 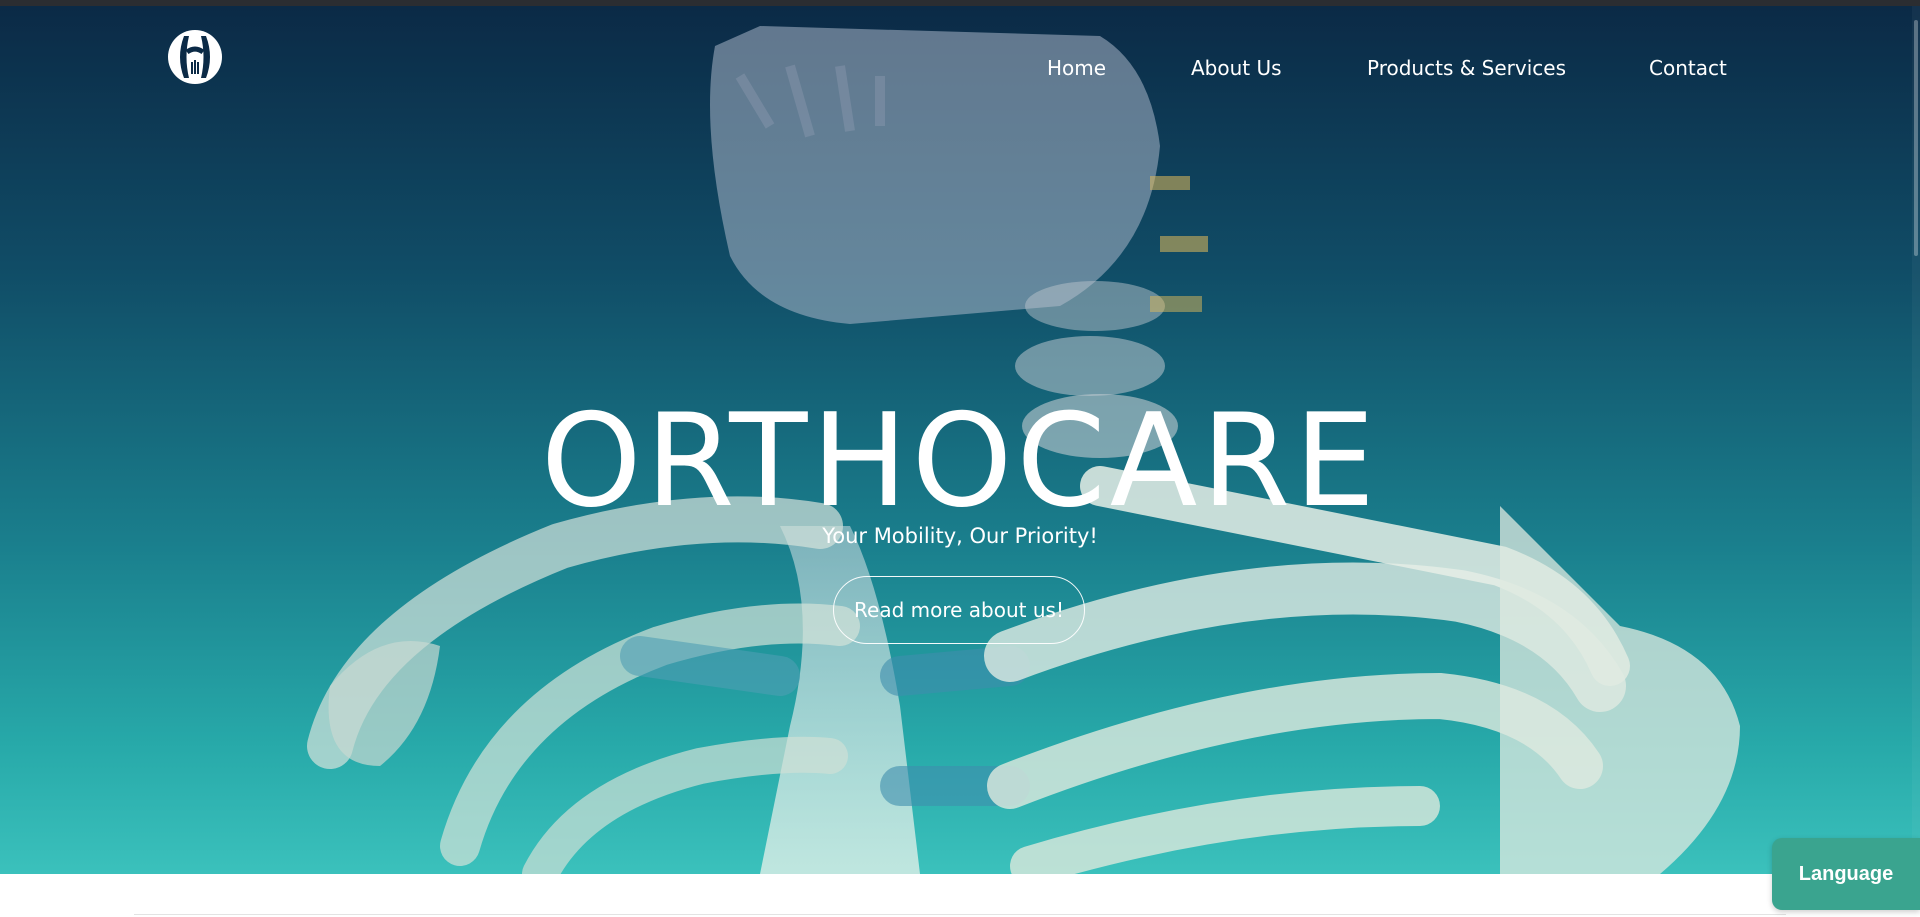 What do you see at coordinates (1916, 440) in the screenshot?
I see `page-scrollbar` at bounding box center [1916, 440].